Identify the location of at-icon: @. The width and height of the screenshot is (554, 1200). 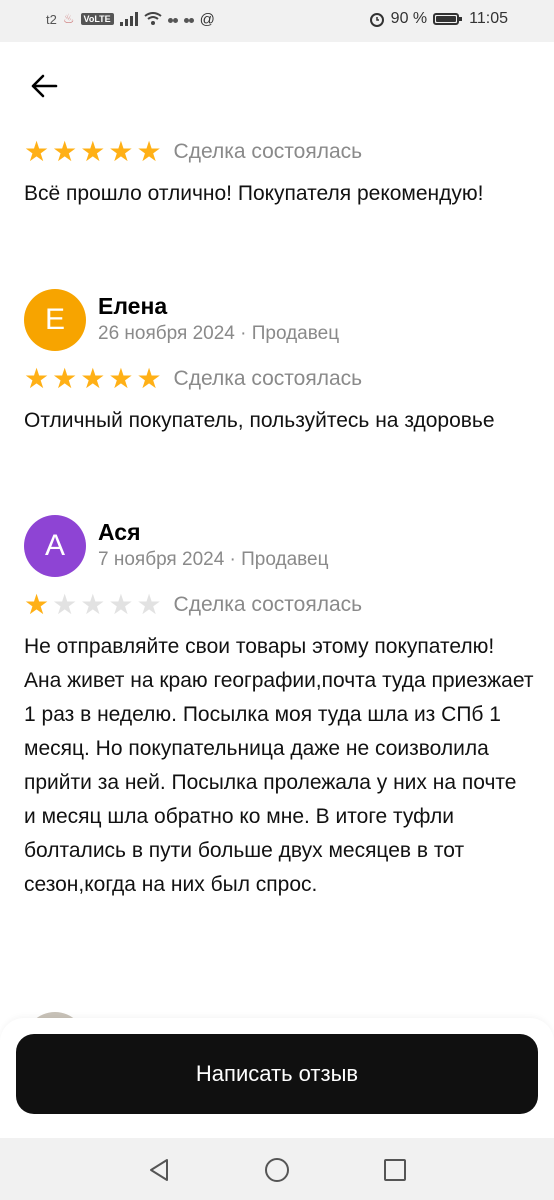
(207, 19).